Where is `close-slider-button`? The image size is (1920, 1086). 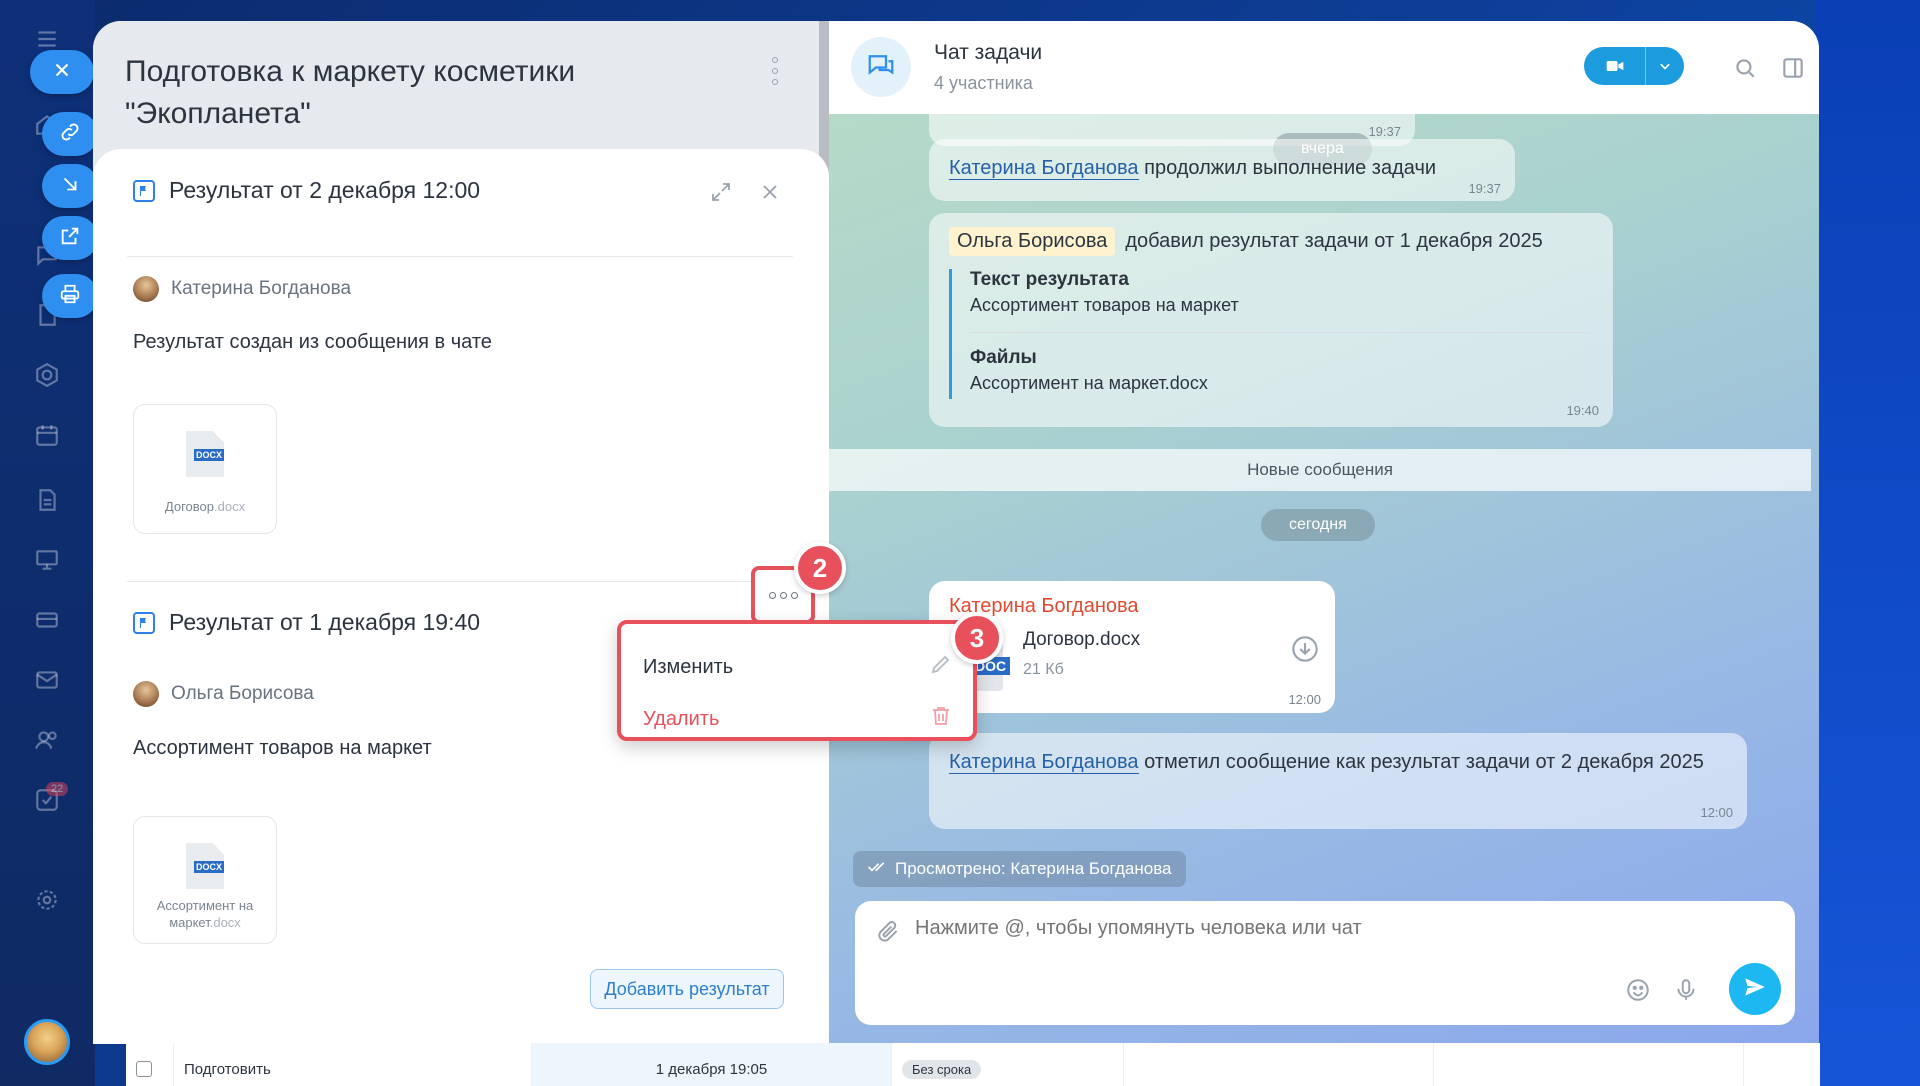
close-slider-button is located at coordinates (62, 72).